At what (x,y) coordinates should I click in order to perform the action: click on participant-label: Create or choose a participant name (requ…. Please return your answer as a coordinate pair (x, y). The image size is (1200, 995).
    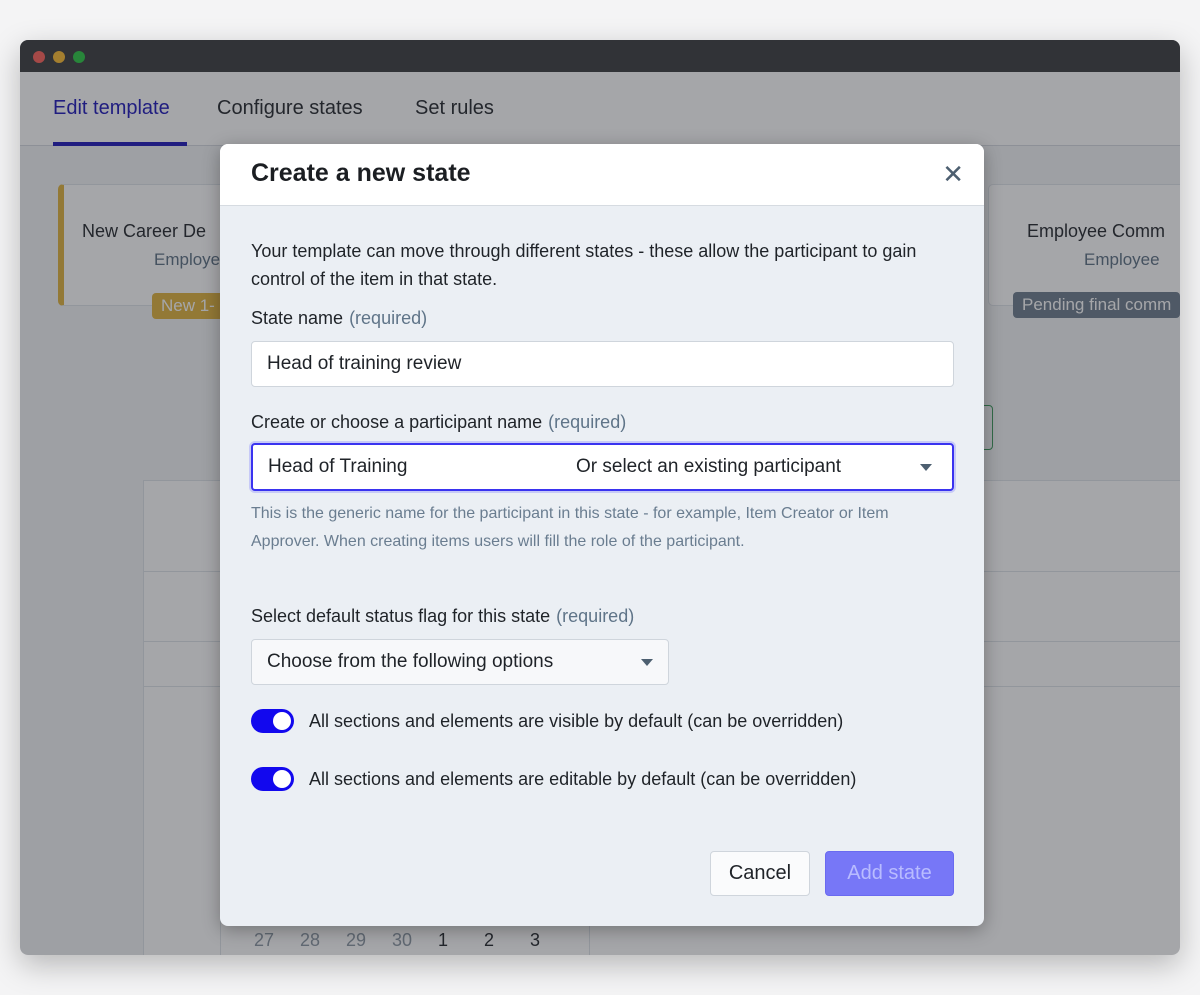
    Looking at the image, I should click on (439, 422).